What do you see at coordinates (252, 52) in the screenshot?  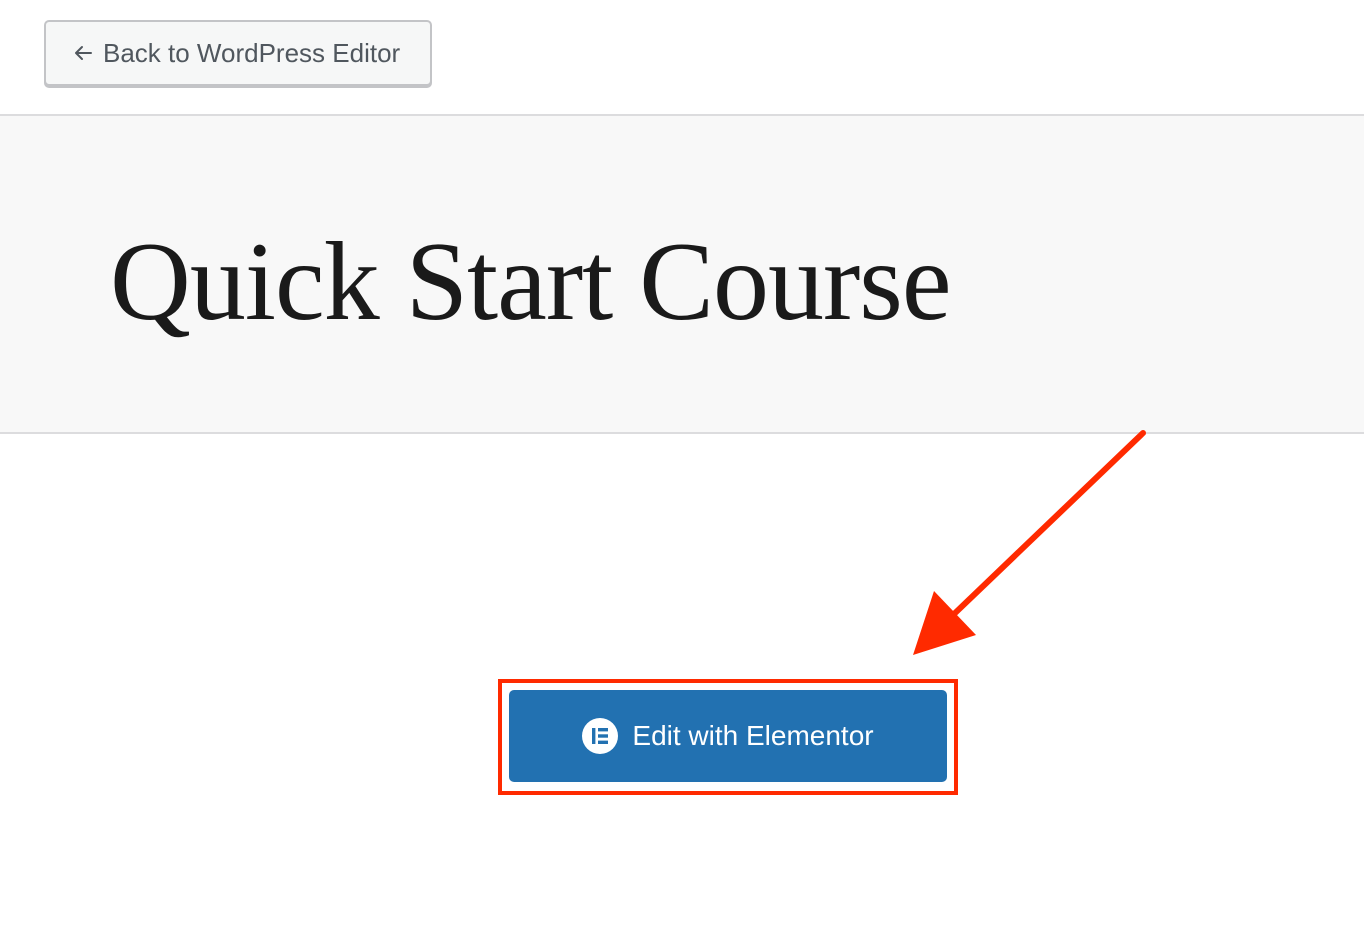 I see `back-button-label: Back to WordPress Editor` at bounding box center [252, 52].